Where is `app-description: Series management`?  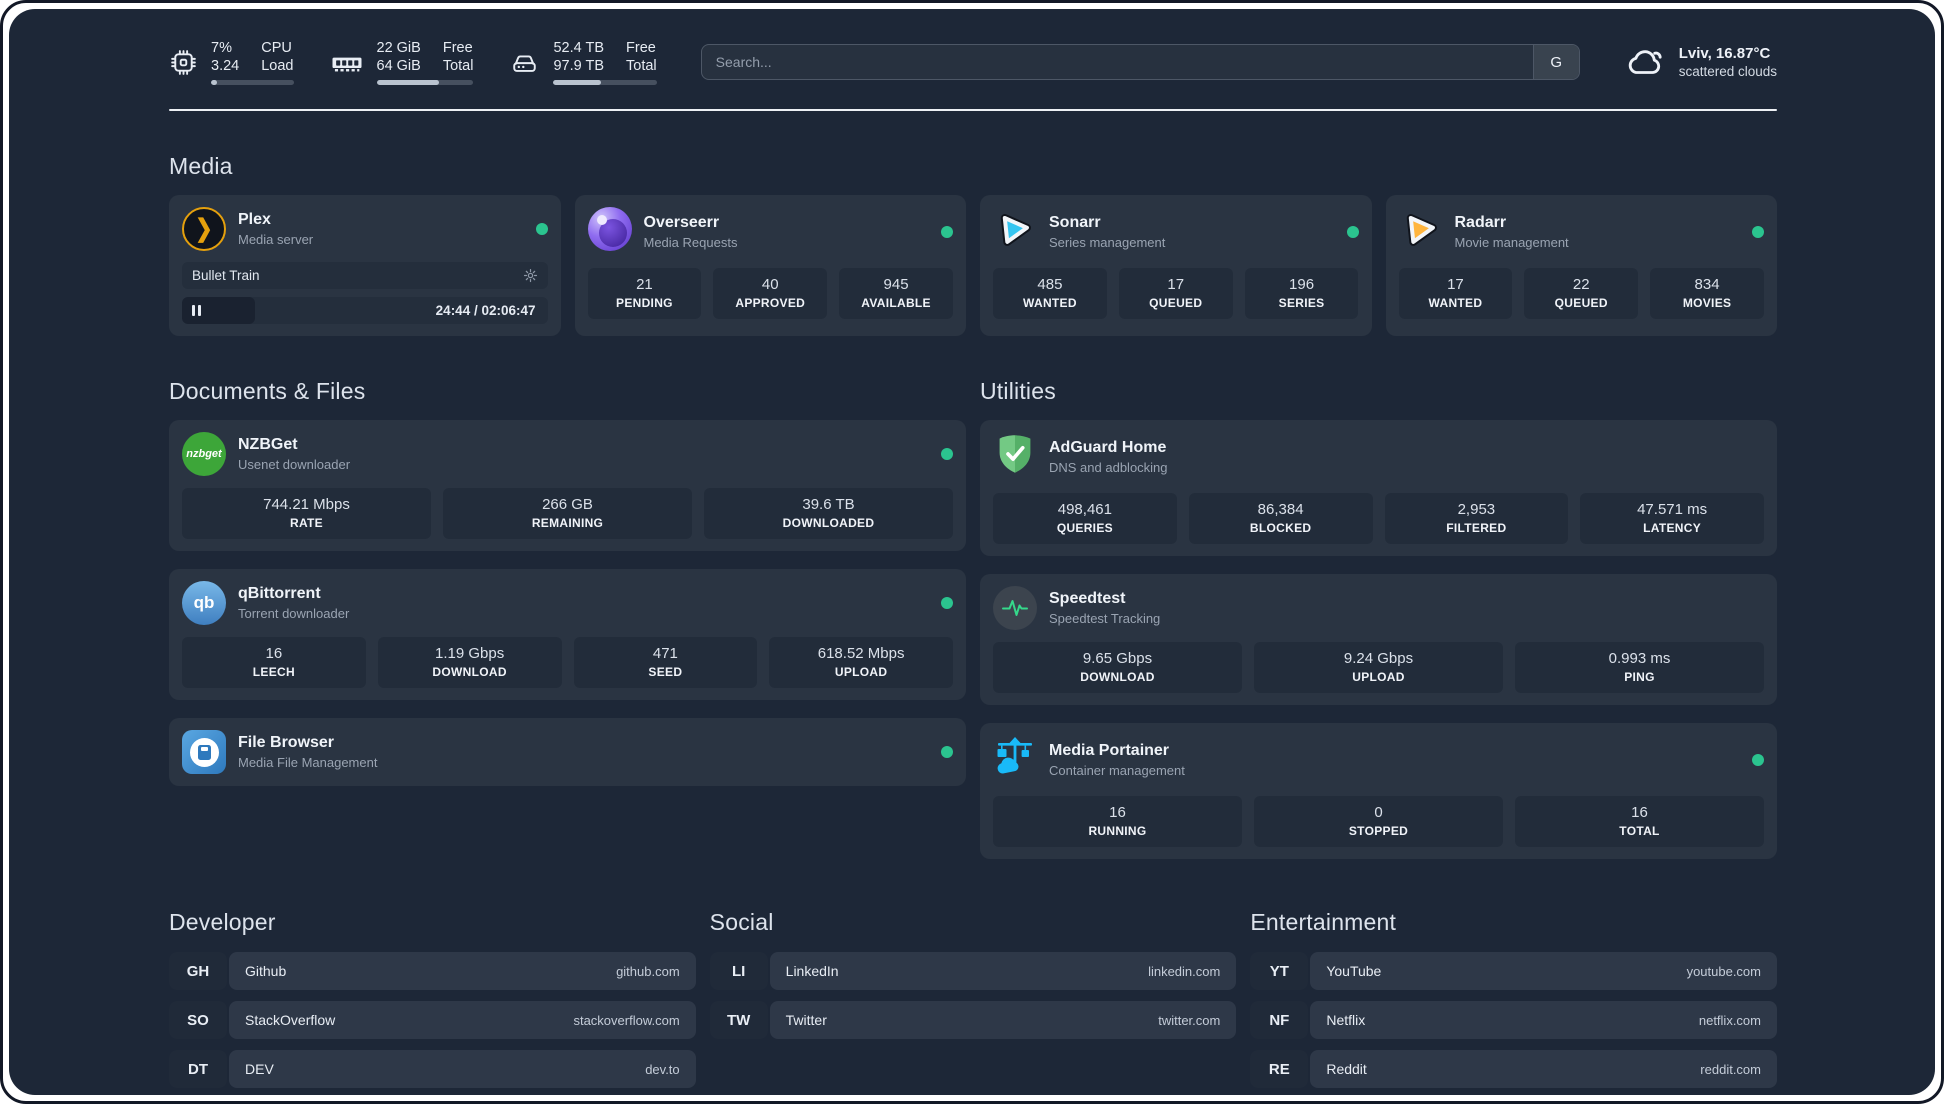 app-description: Series management is located at coordinates (1107, 242).